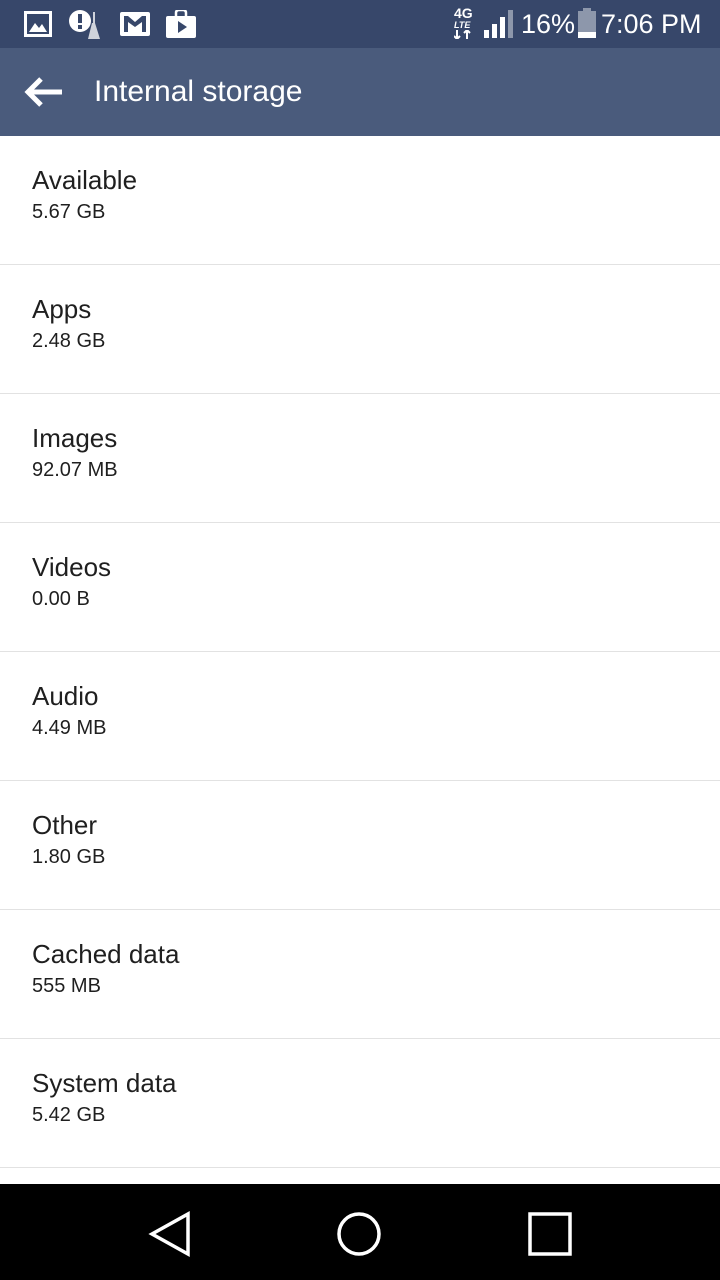 The height and width of the screenshot is (1280, 720). I want to click on arrow-back-icon, so click(43, 92).